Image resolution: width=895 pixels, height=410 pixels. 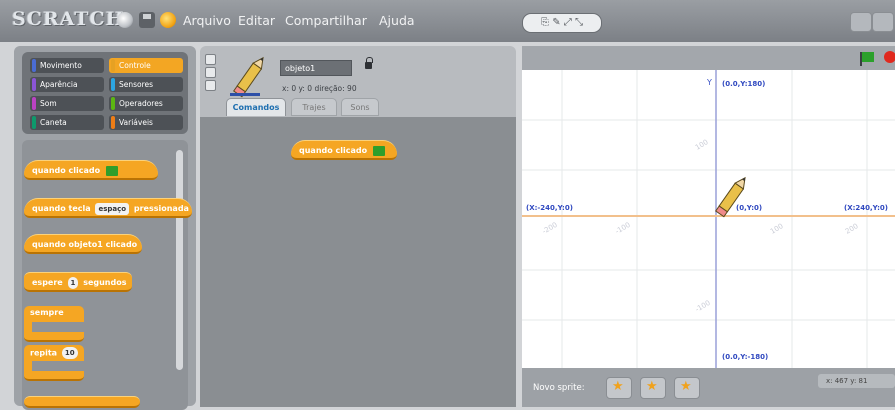 What do you see at coordinates (733, 195) in the screenshot?
I see `pencil-sprite` at bounding box center [733, 195].